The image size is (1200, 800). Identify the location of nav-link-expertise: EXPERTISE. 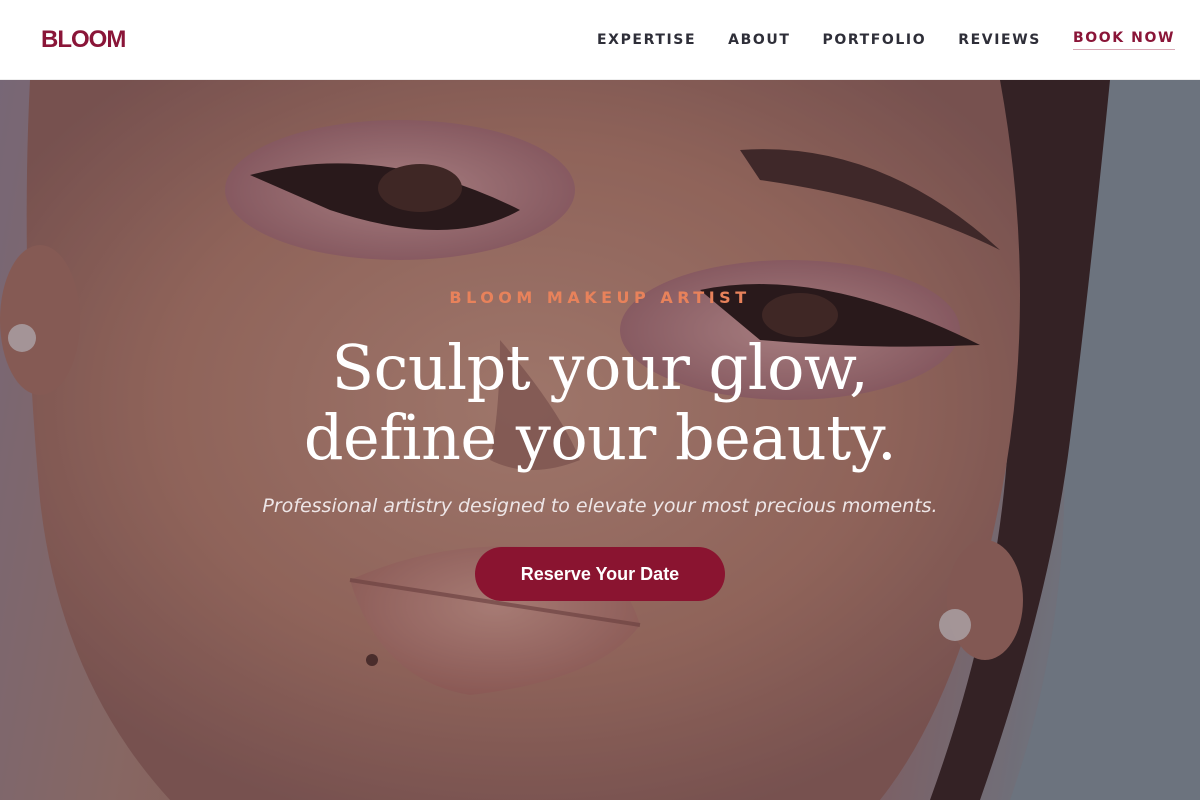
(646, 40).